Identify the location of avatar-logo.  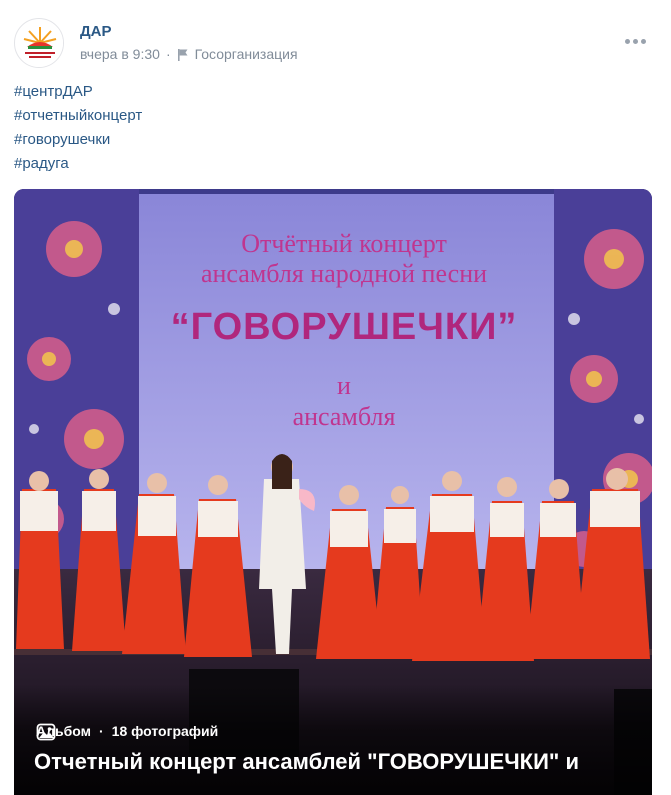
(39, 43).